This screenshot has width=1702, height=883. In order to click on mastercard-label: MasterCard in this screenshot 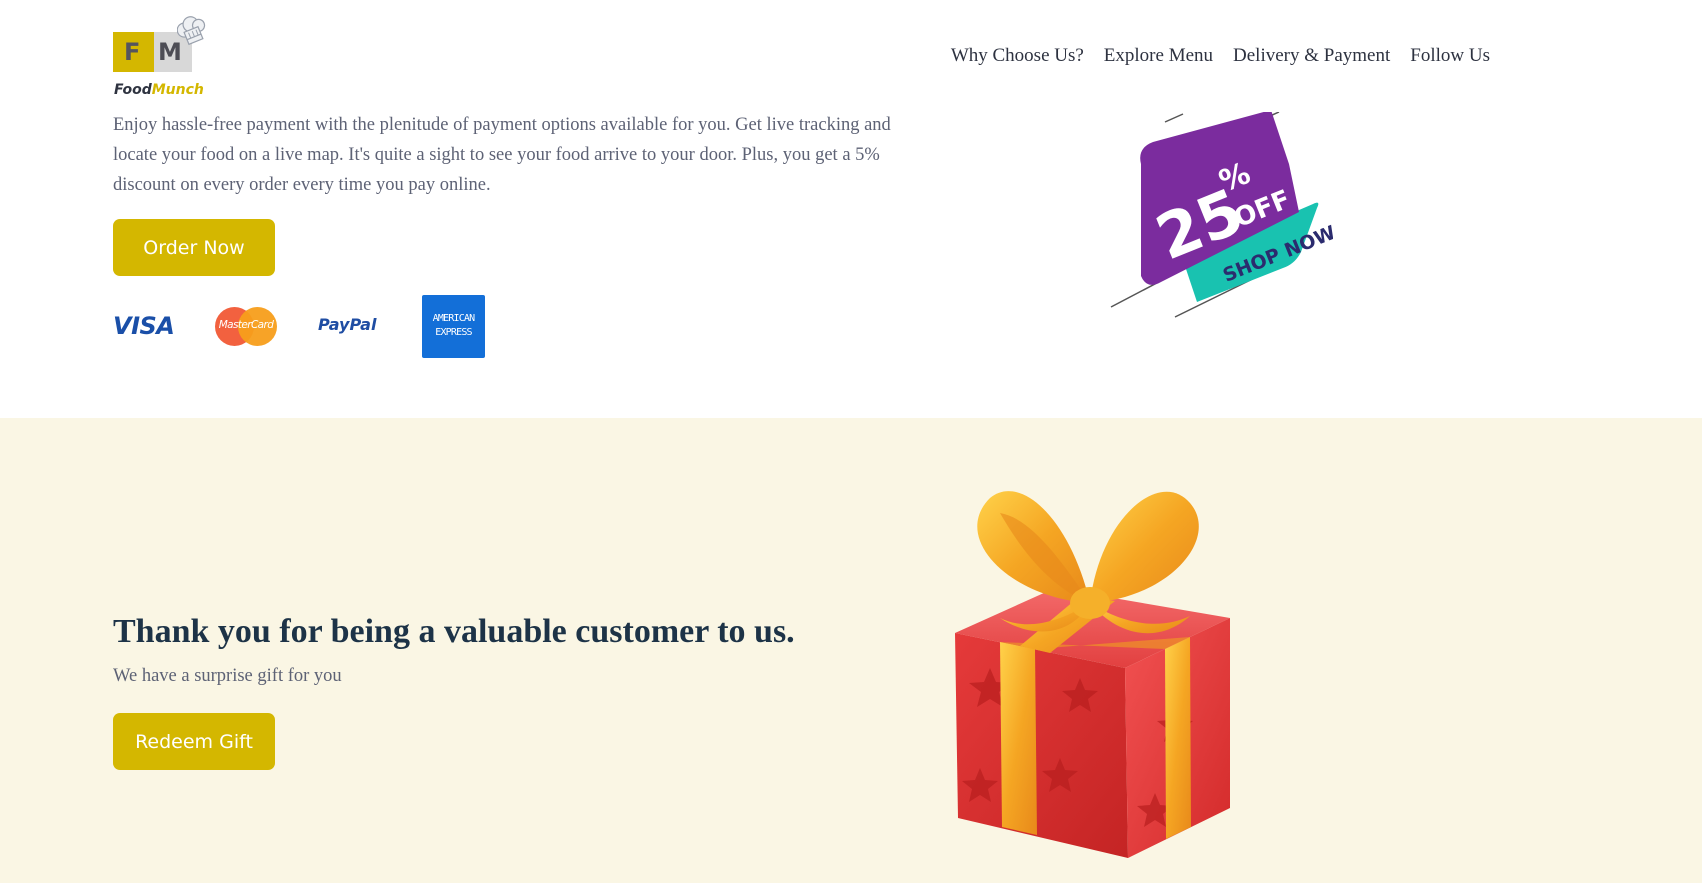, I will do `click(246, 325)`.